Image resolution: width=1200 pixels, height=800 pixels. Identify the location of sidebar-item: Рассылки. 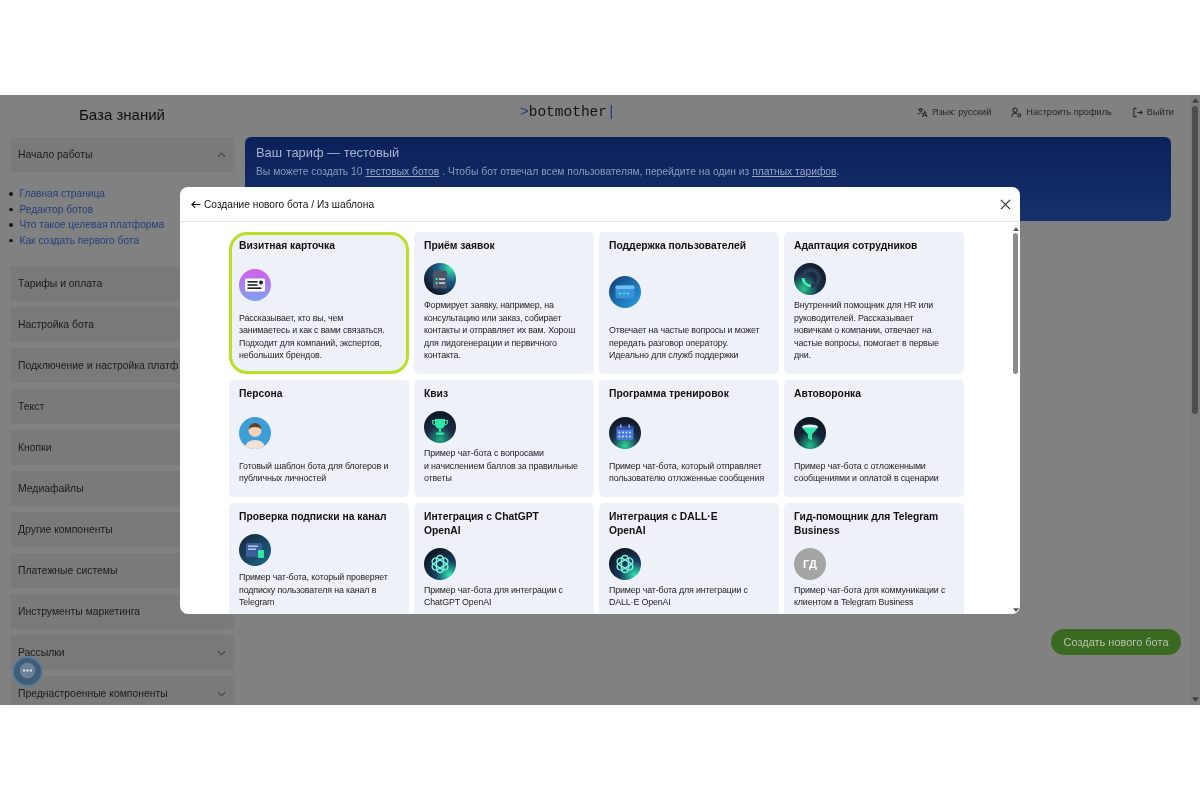
(122, 652).